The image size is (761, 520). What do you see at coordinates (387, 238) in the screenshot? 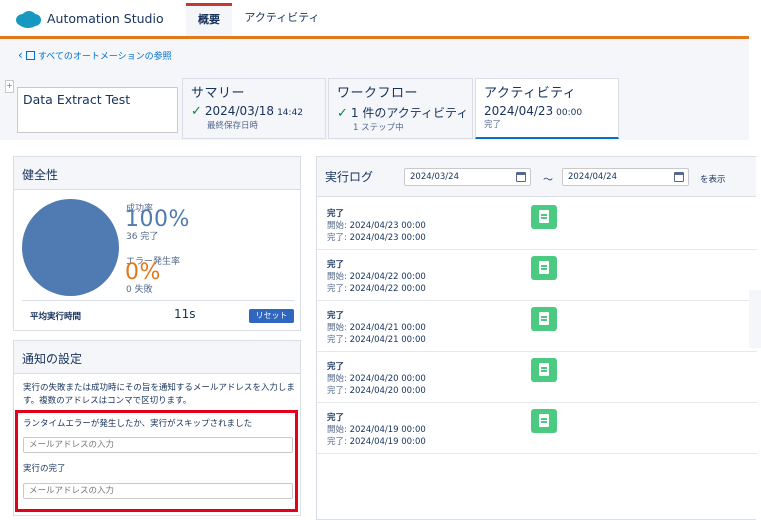
I see `log-end: 2024/04/23 00:00` at bounding box center [387, 238].